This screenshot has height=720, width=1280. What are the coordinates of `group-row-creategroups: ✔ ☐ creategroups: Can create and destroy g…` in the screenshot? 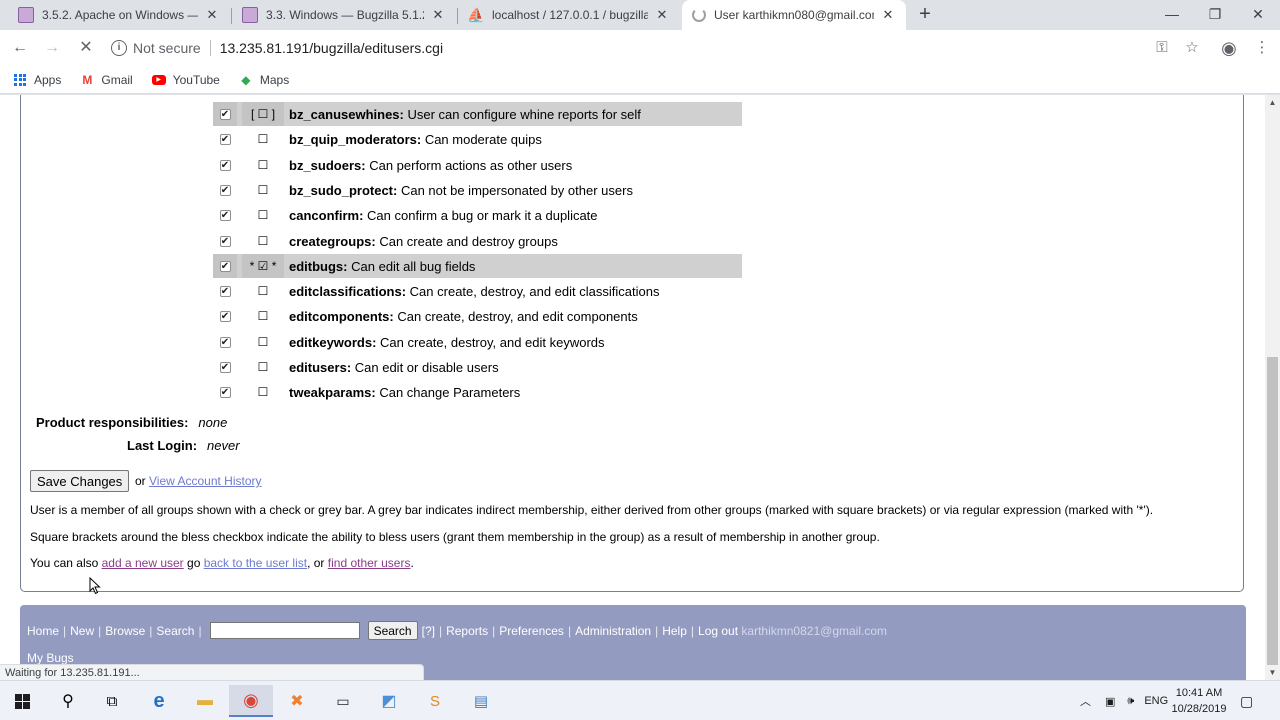 It's located at (477, 241).